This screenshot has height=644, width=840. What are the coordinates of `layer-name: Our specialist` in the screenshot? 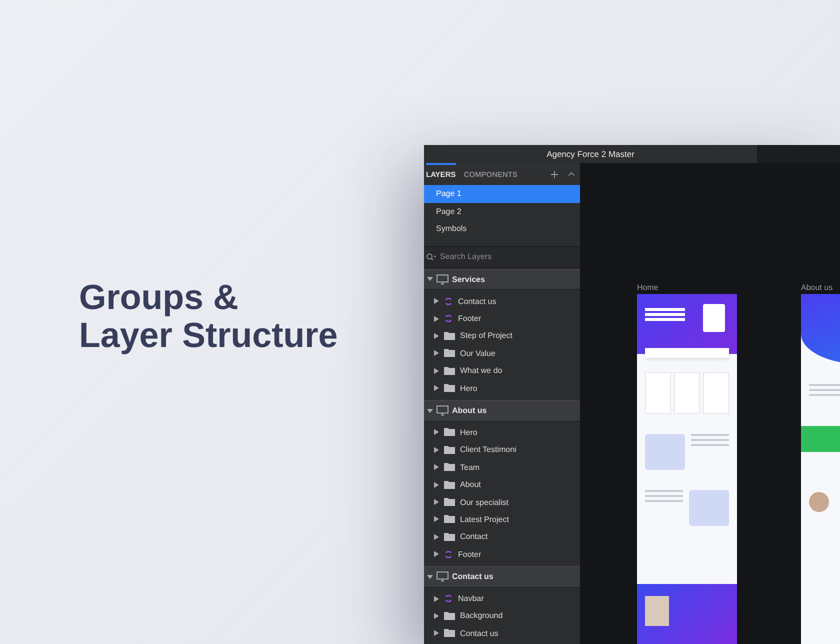 It's located at (484, 502).